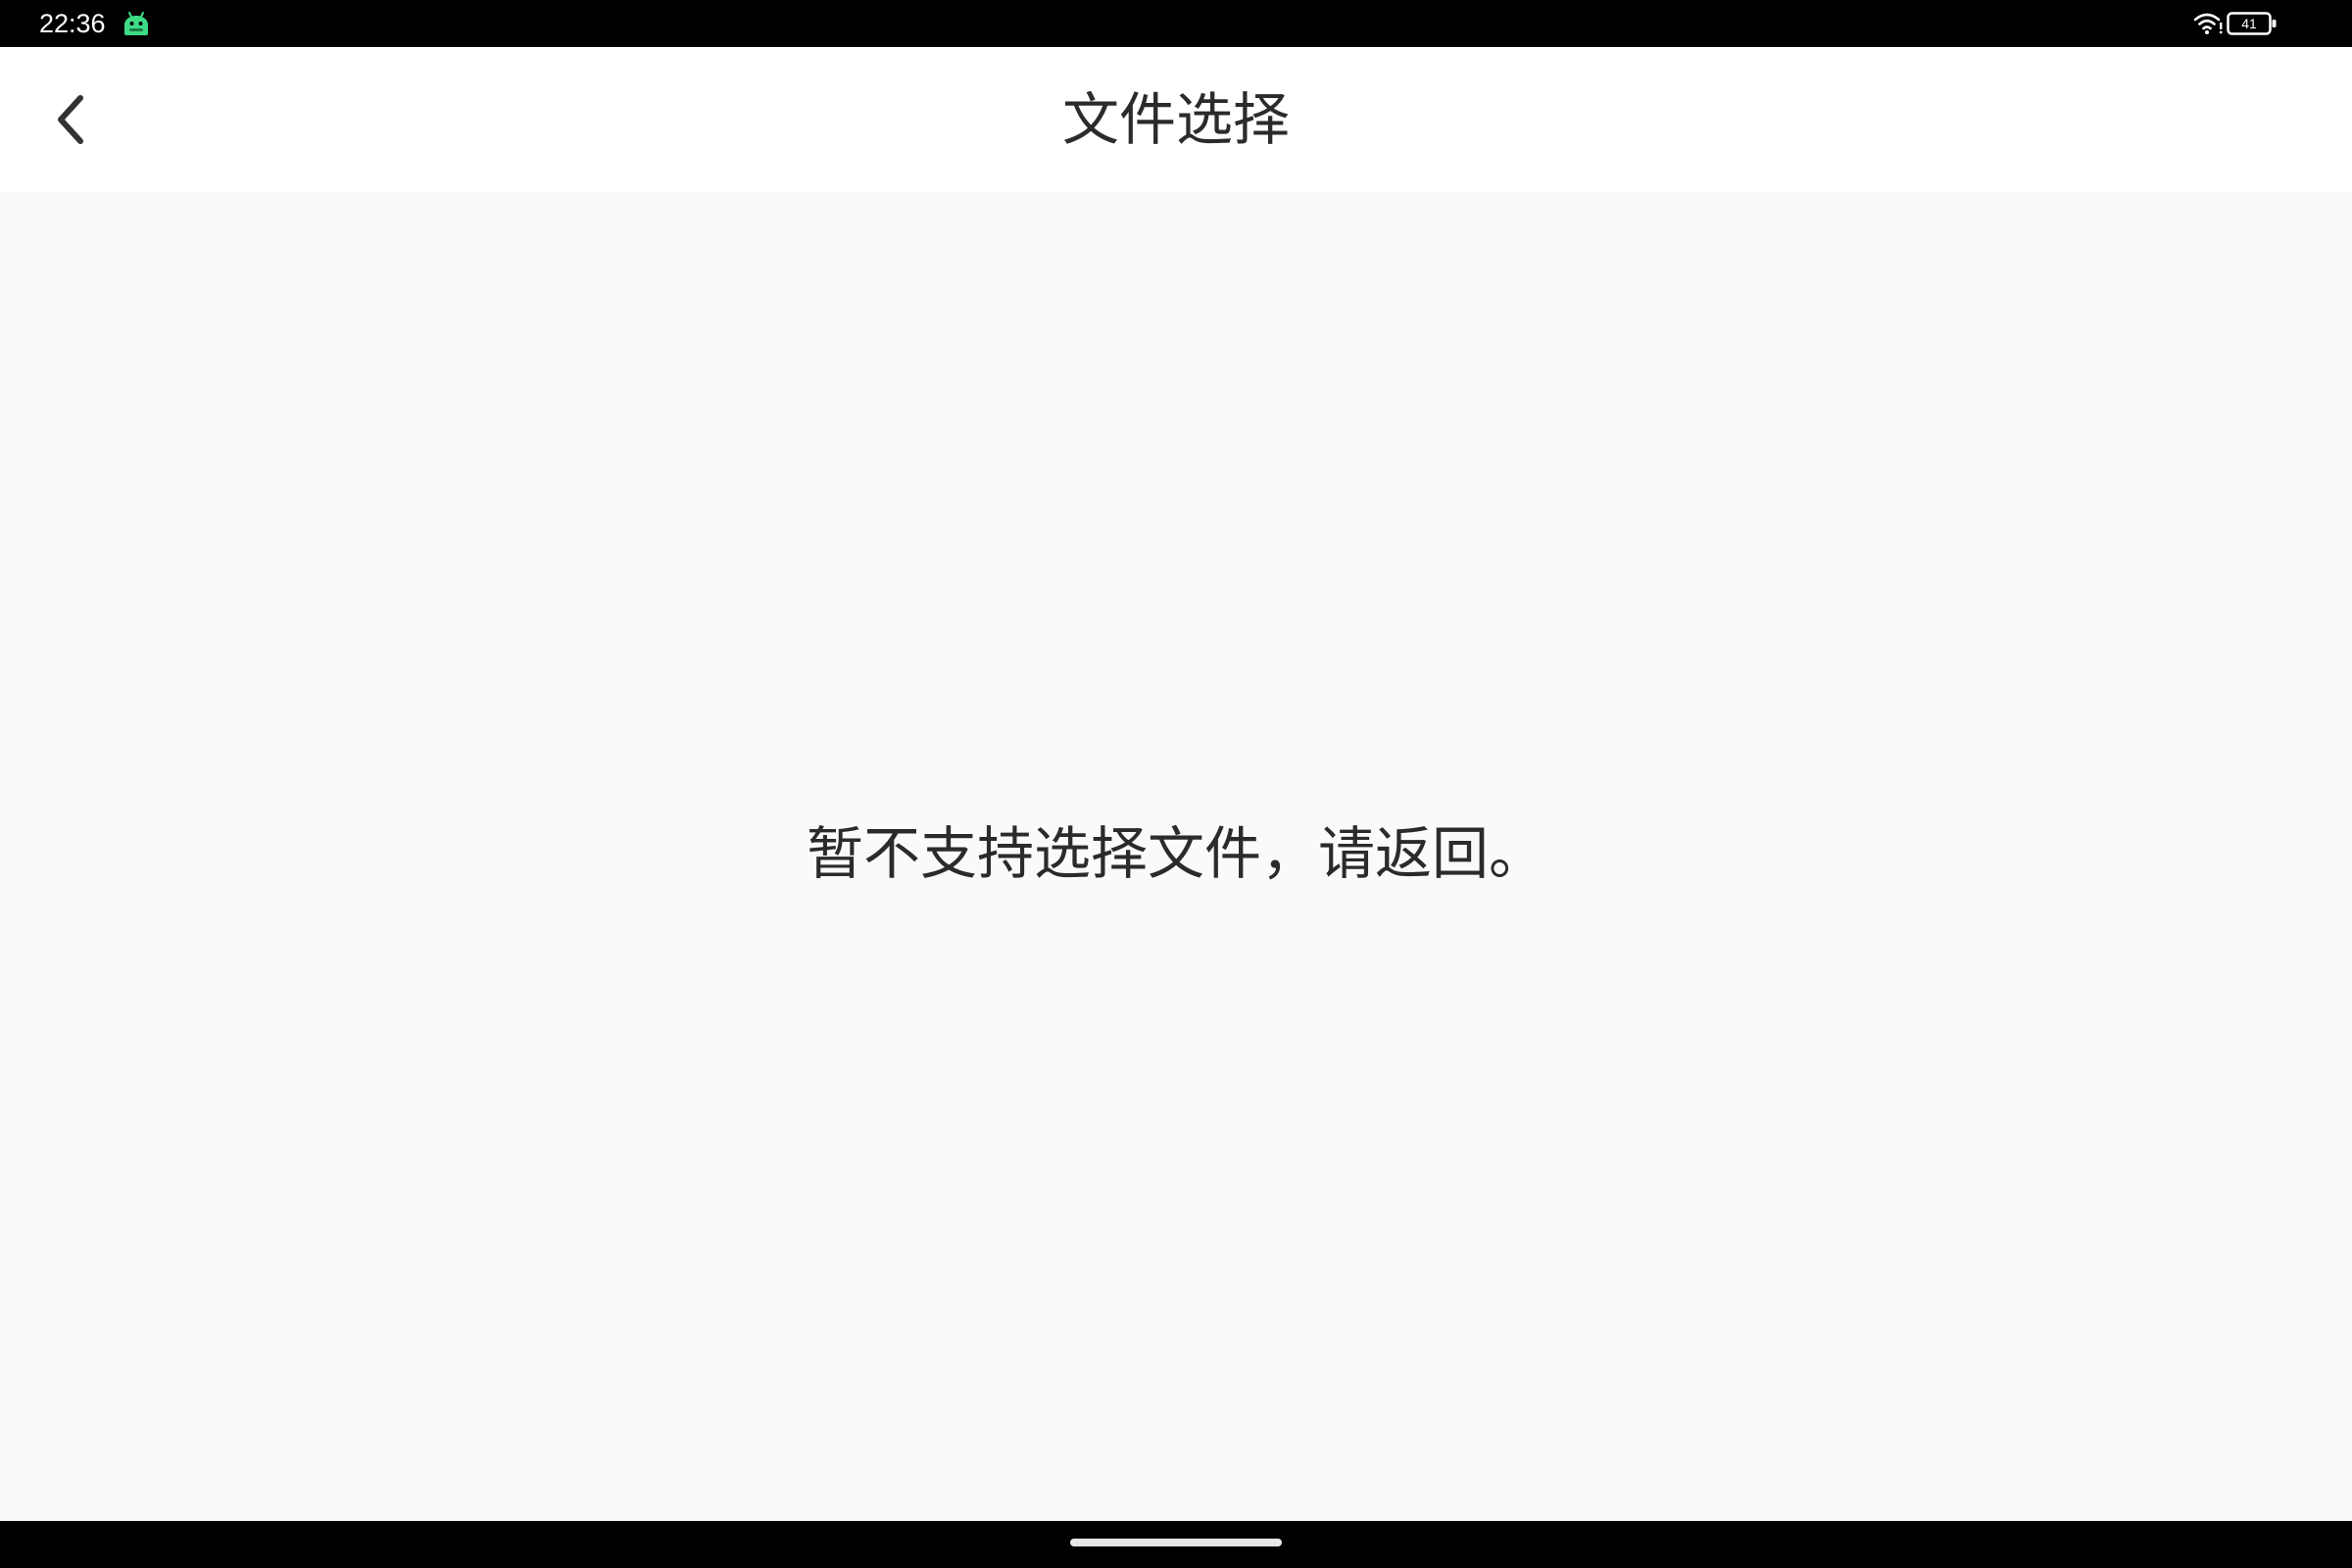 Image resolution: width=2352 pixels, height=1568 pixels. Describe the element at coordinates (136, 23) in the screenshot. I see `android-robot-icon` at that location.